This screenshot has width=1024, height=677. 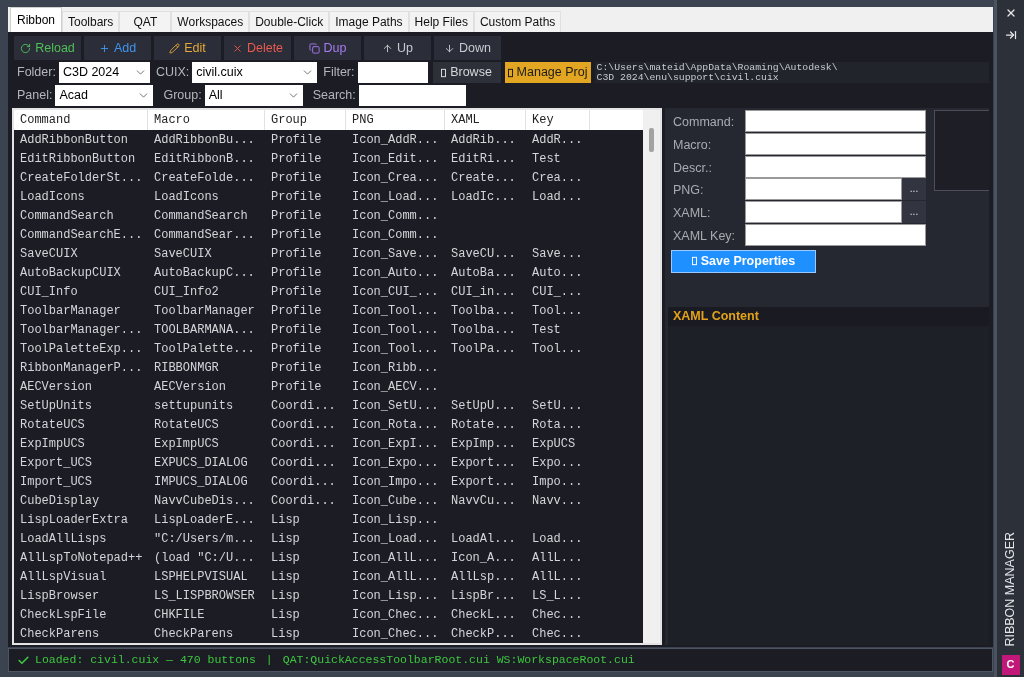 I want to click on dropdown-select: civil.cuix, so click(x=255, y=72).